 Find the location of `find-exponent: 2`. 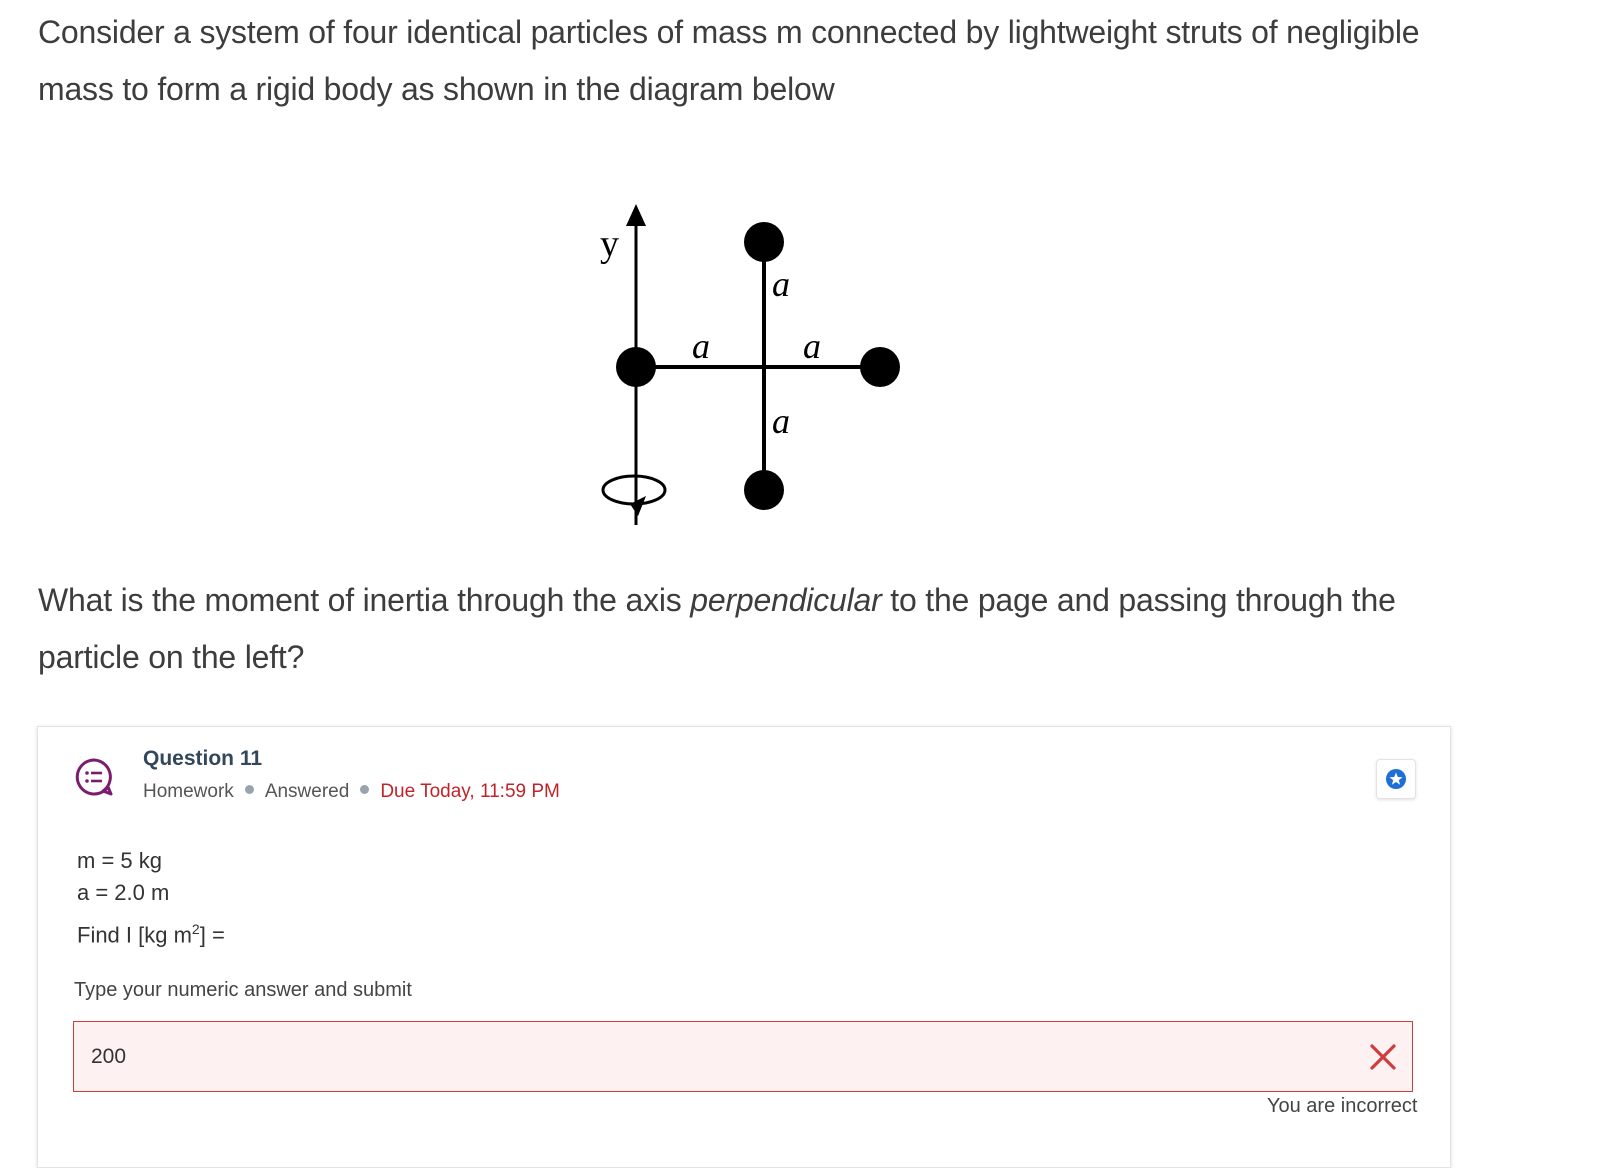

find-exponent: 2 is located at coordinates (195, 929).